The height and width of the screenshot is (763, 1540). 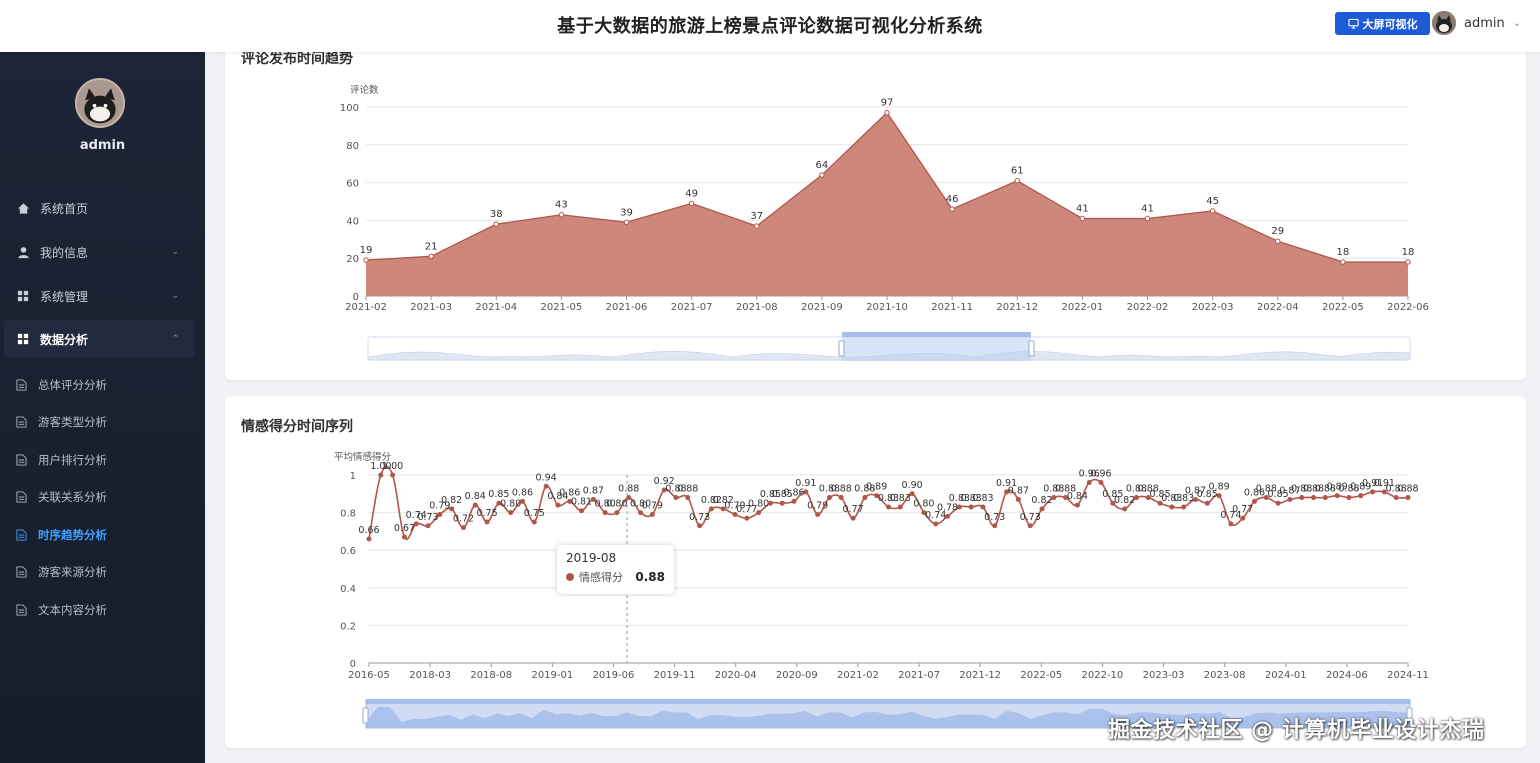 I want to click on menu-item-label: 系统首页, so click(x=64, y=208).